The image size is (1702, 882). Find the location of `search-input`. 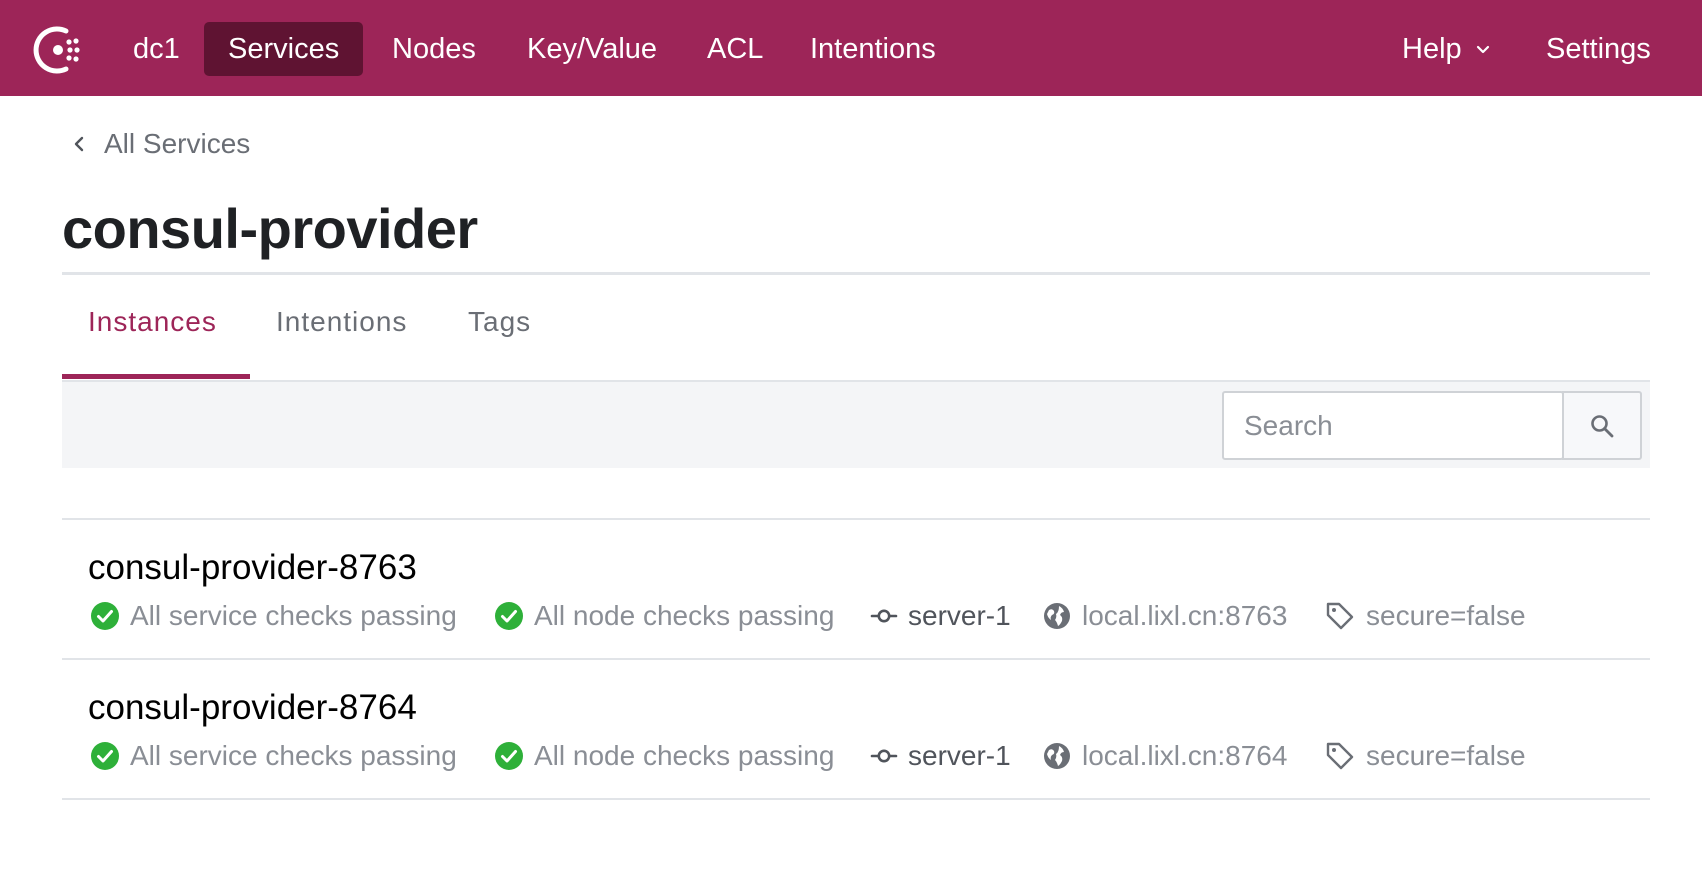

search-input is located at coordinates (1392, 425).